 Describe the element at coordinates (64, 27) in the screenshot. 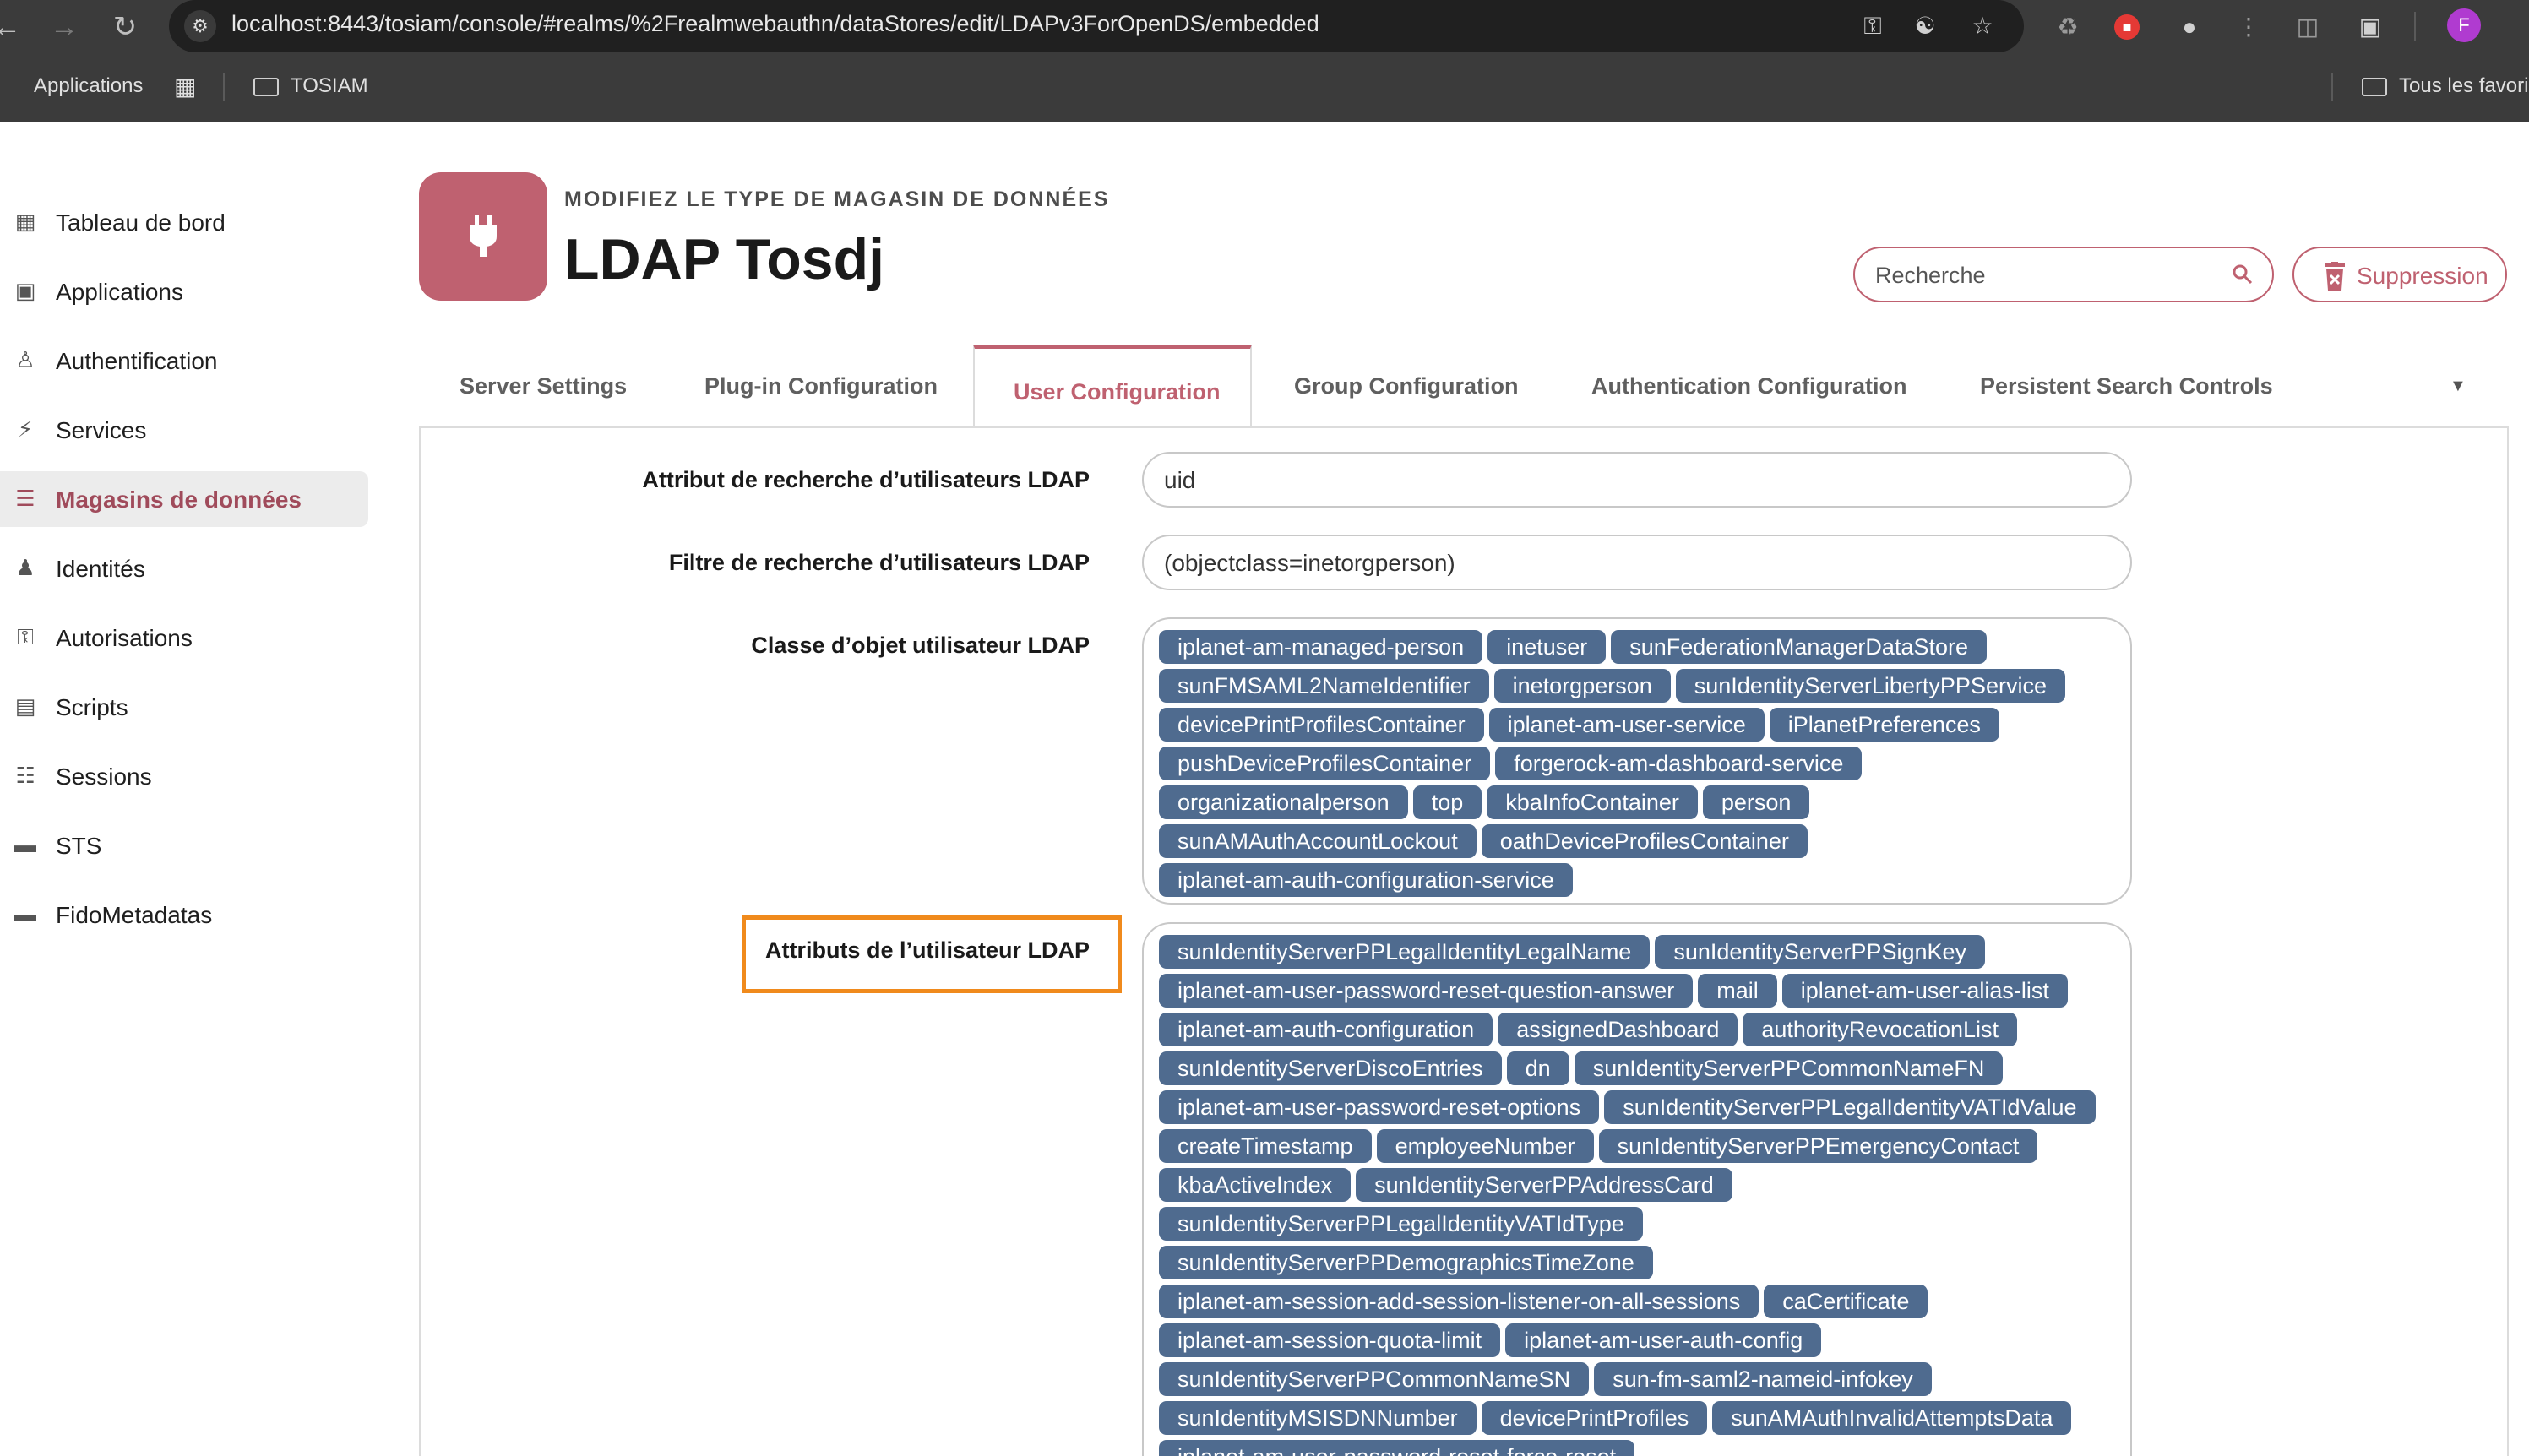

I see `forward-icon: →` at that location.